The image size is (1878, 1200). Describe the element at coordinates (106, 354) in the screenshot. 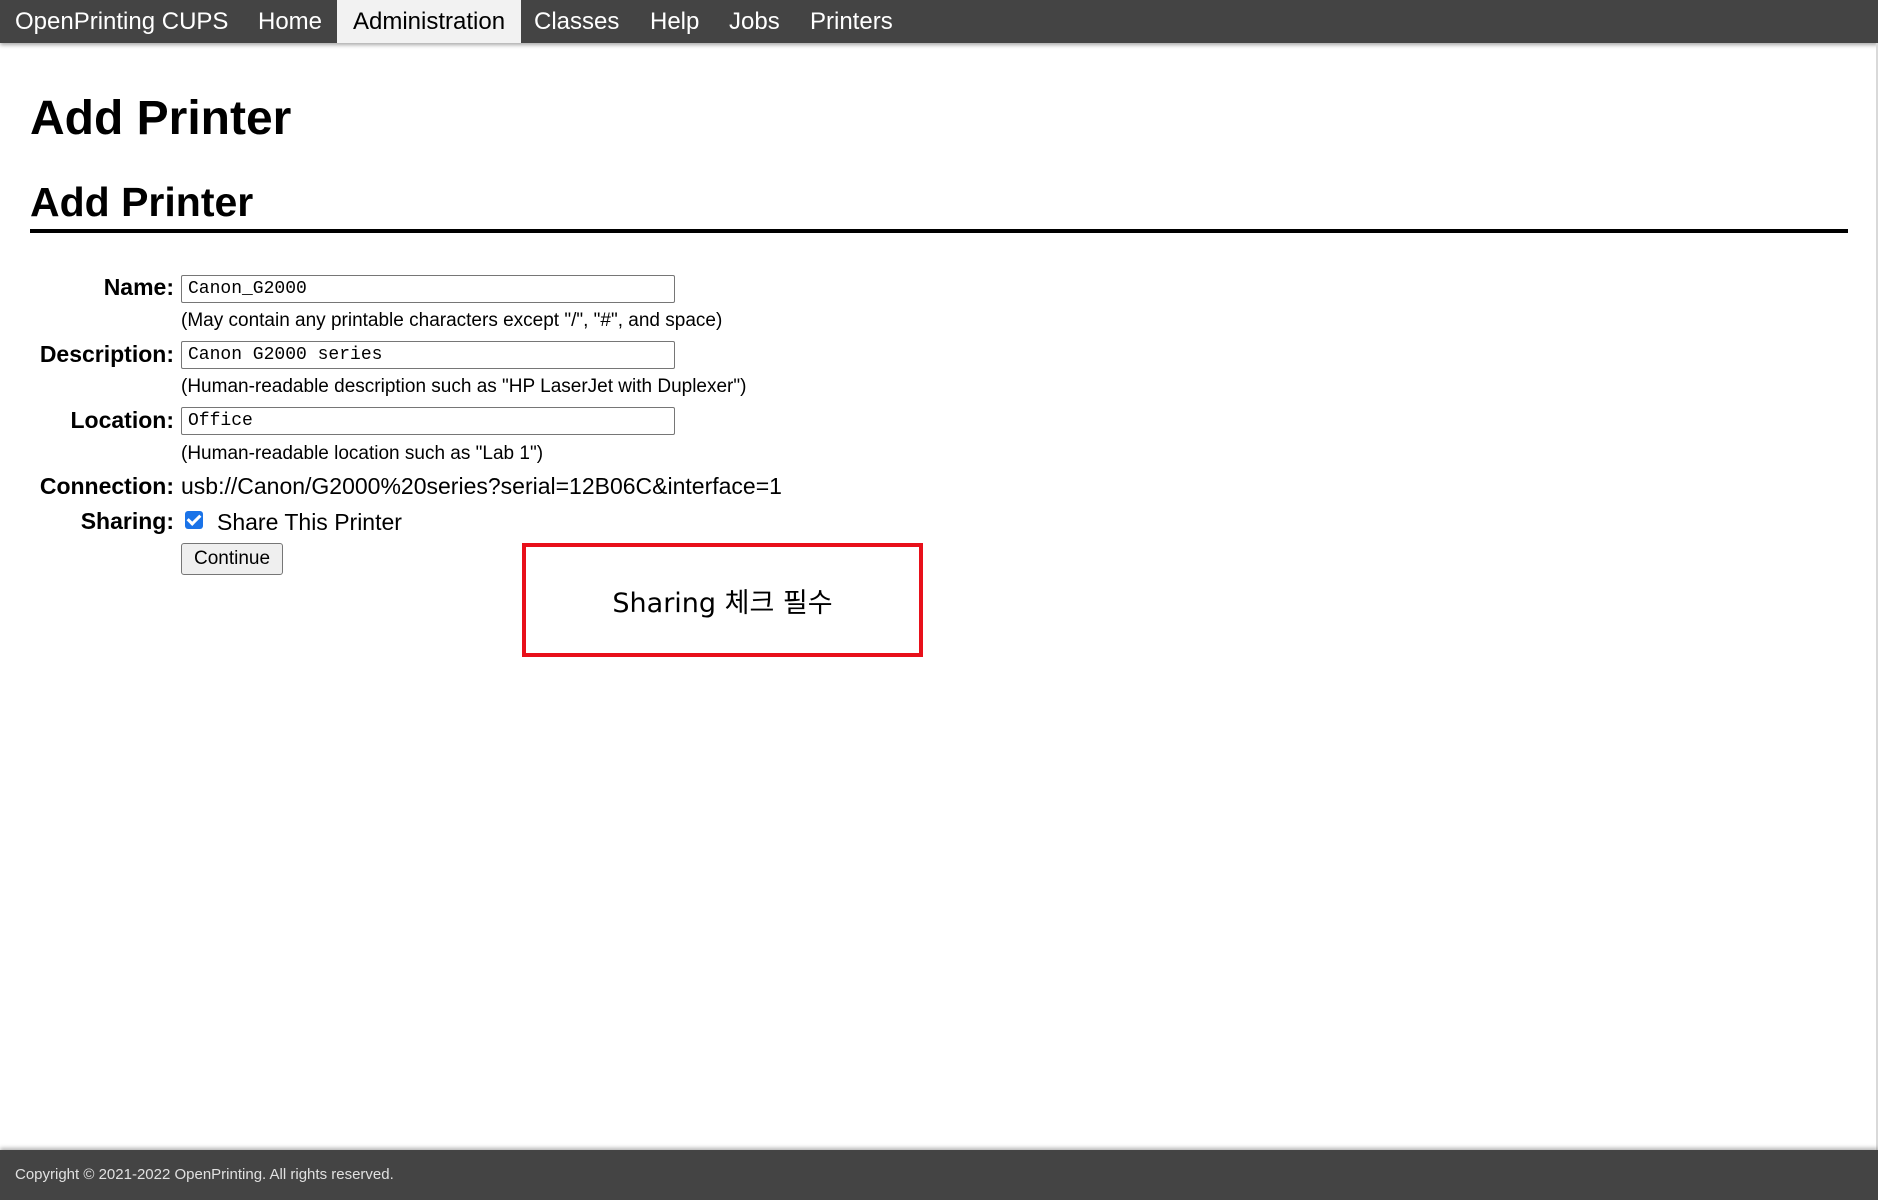

I see `description-label: Description:` at that location.